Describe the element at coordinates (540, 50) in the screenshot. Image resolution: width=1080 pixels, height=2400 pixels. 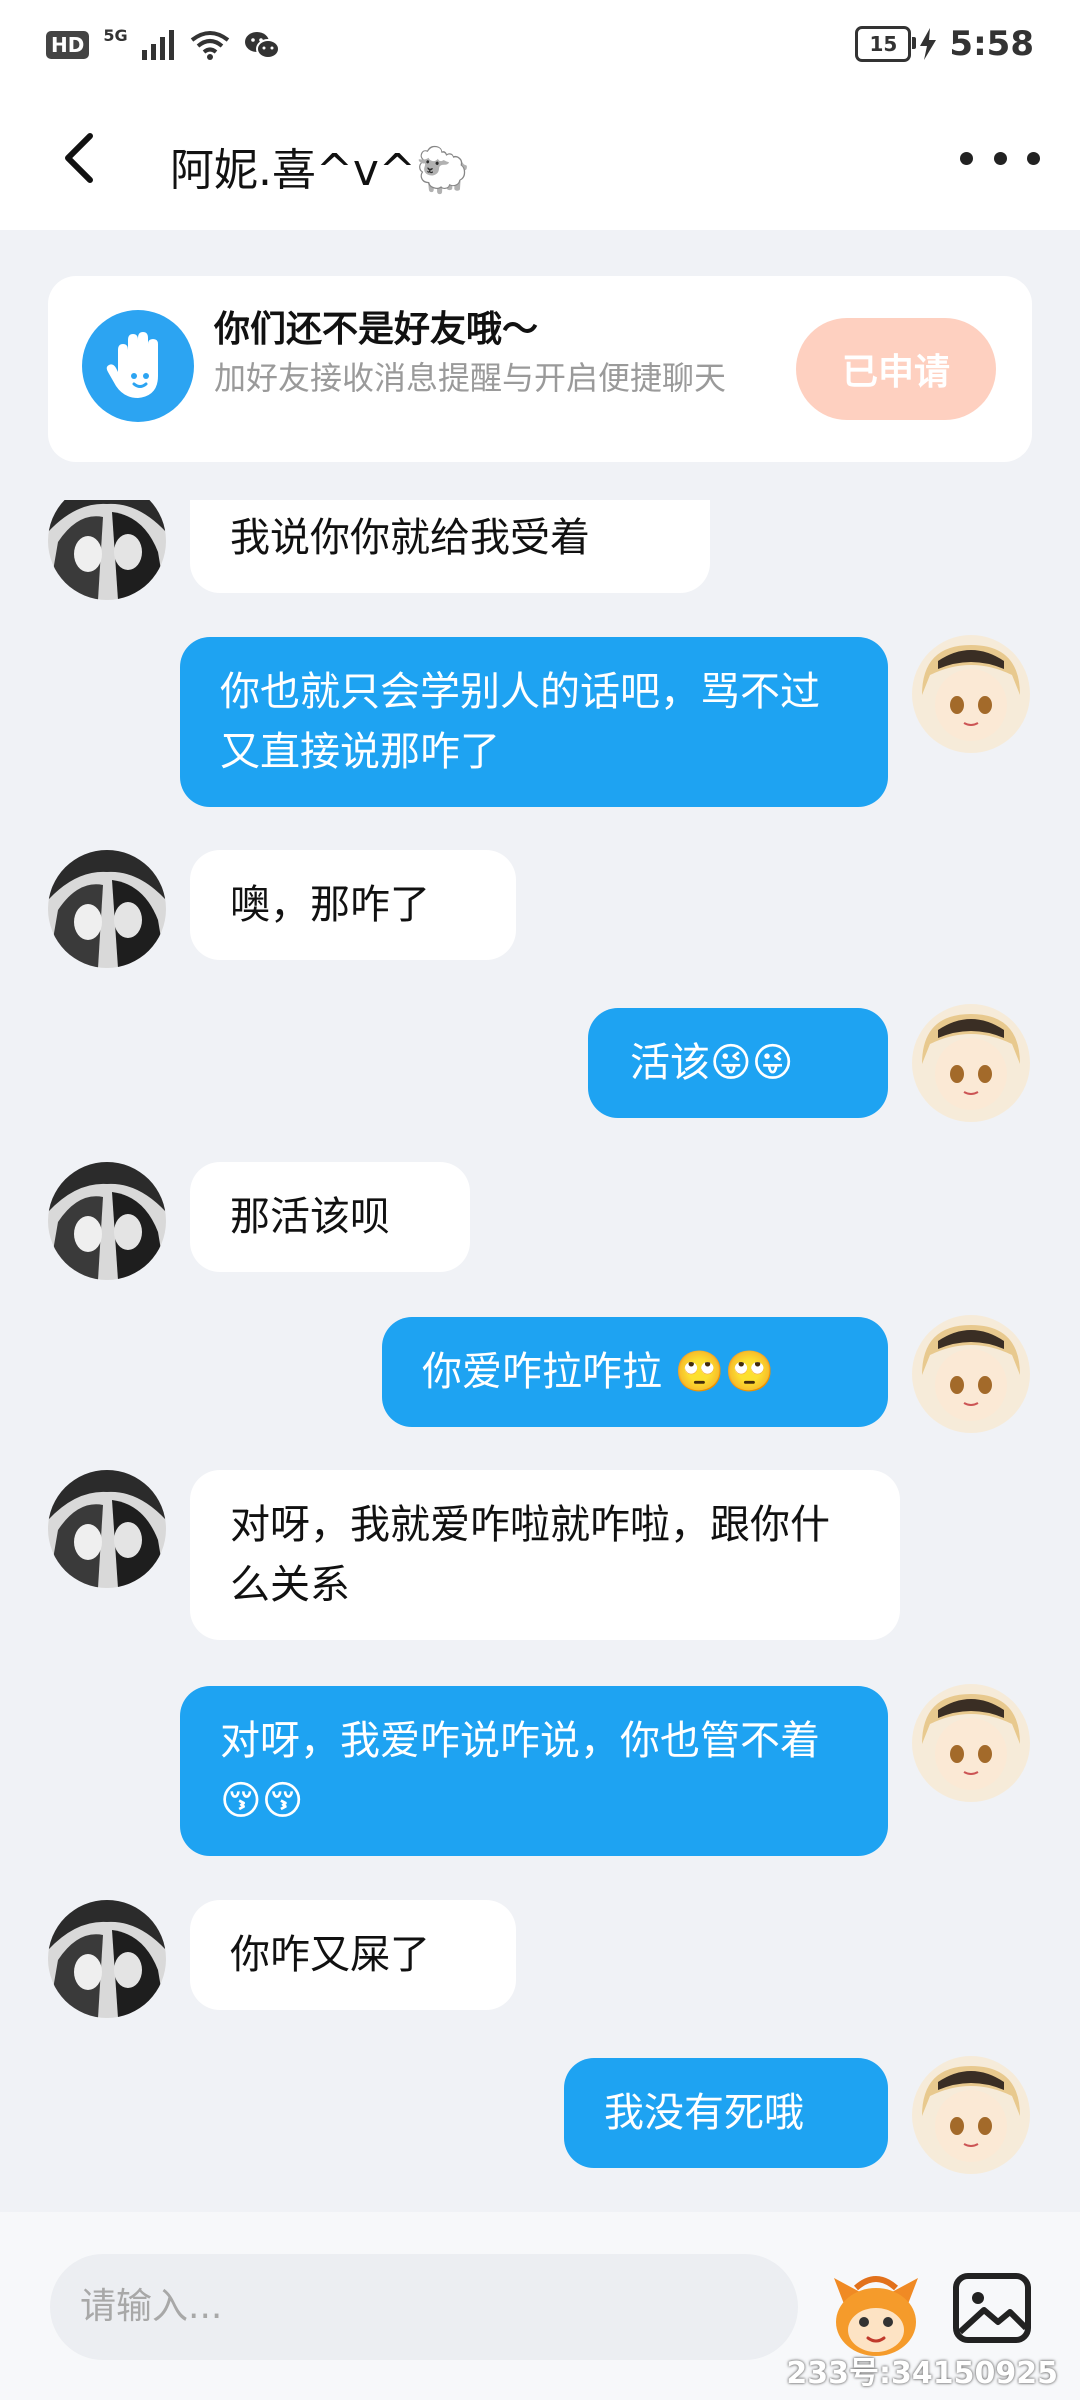
I see `status-bar: HD 5G 15 5:58` at that location.